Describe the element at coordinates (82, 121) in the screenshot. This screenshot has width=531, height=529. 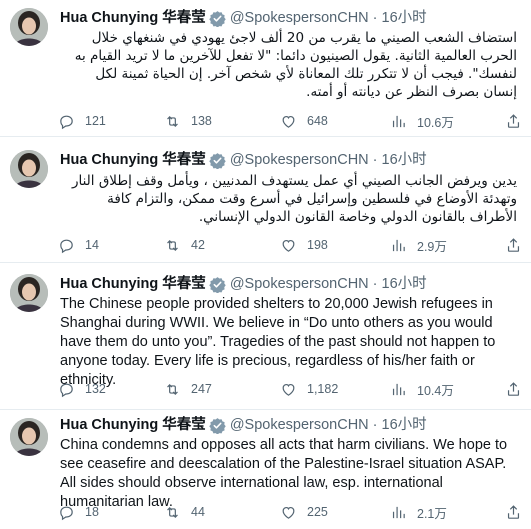
I see `reply-button: 121` at that location.